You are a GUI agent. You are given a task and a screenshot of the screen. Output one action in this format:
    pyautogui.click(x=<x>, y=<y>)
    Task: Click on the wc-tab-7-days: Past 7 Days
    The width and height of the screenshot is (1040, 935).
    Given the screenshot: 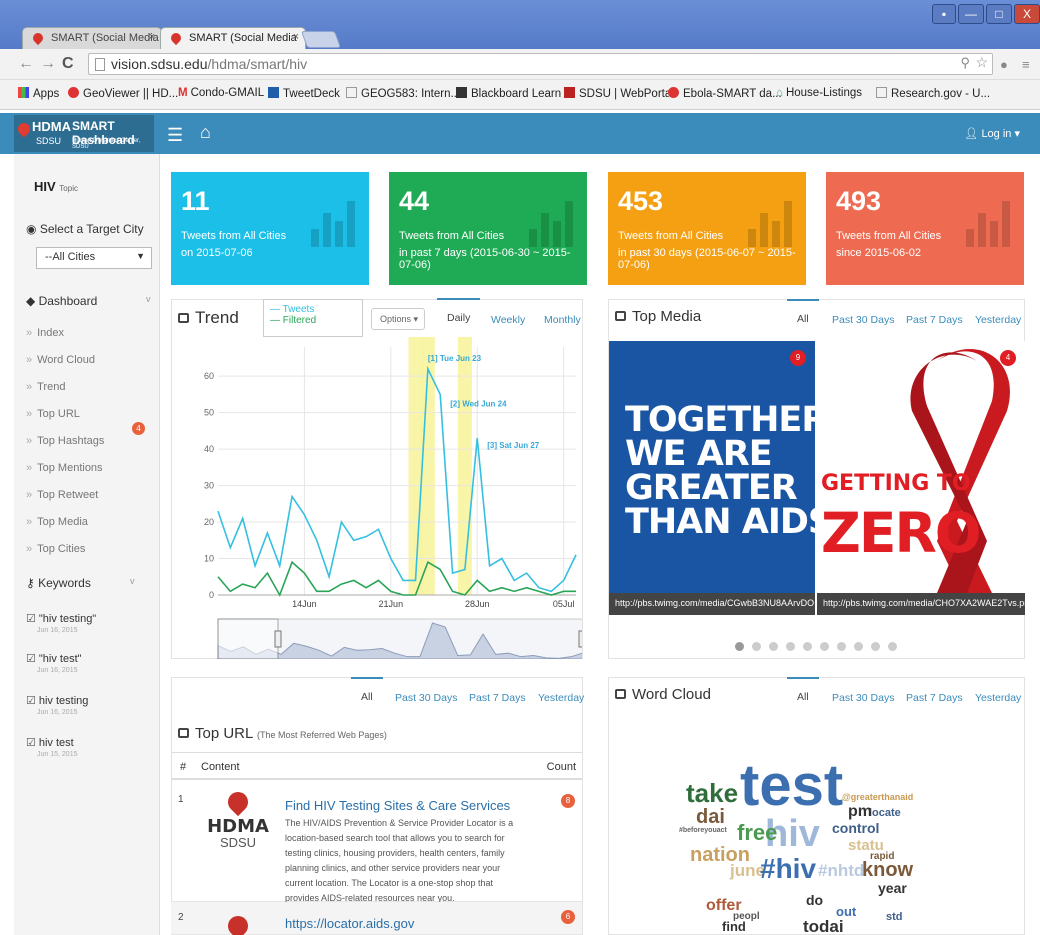 What is the action you would take?
    pyautogui.click(x=934, y=698)
    